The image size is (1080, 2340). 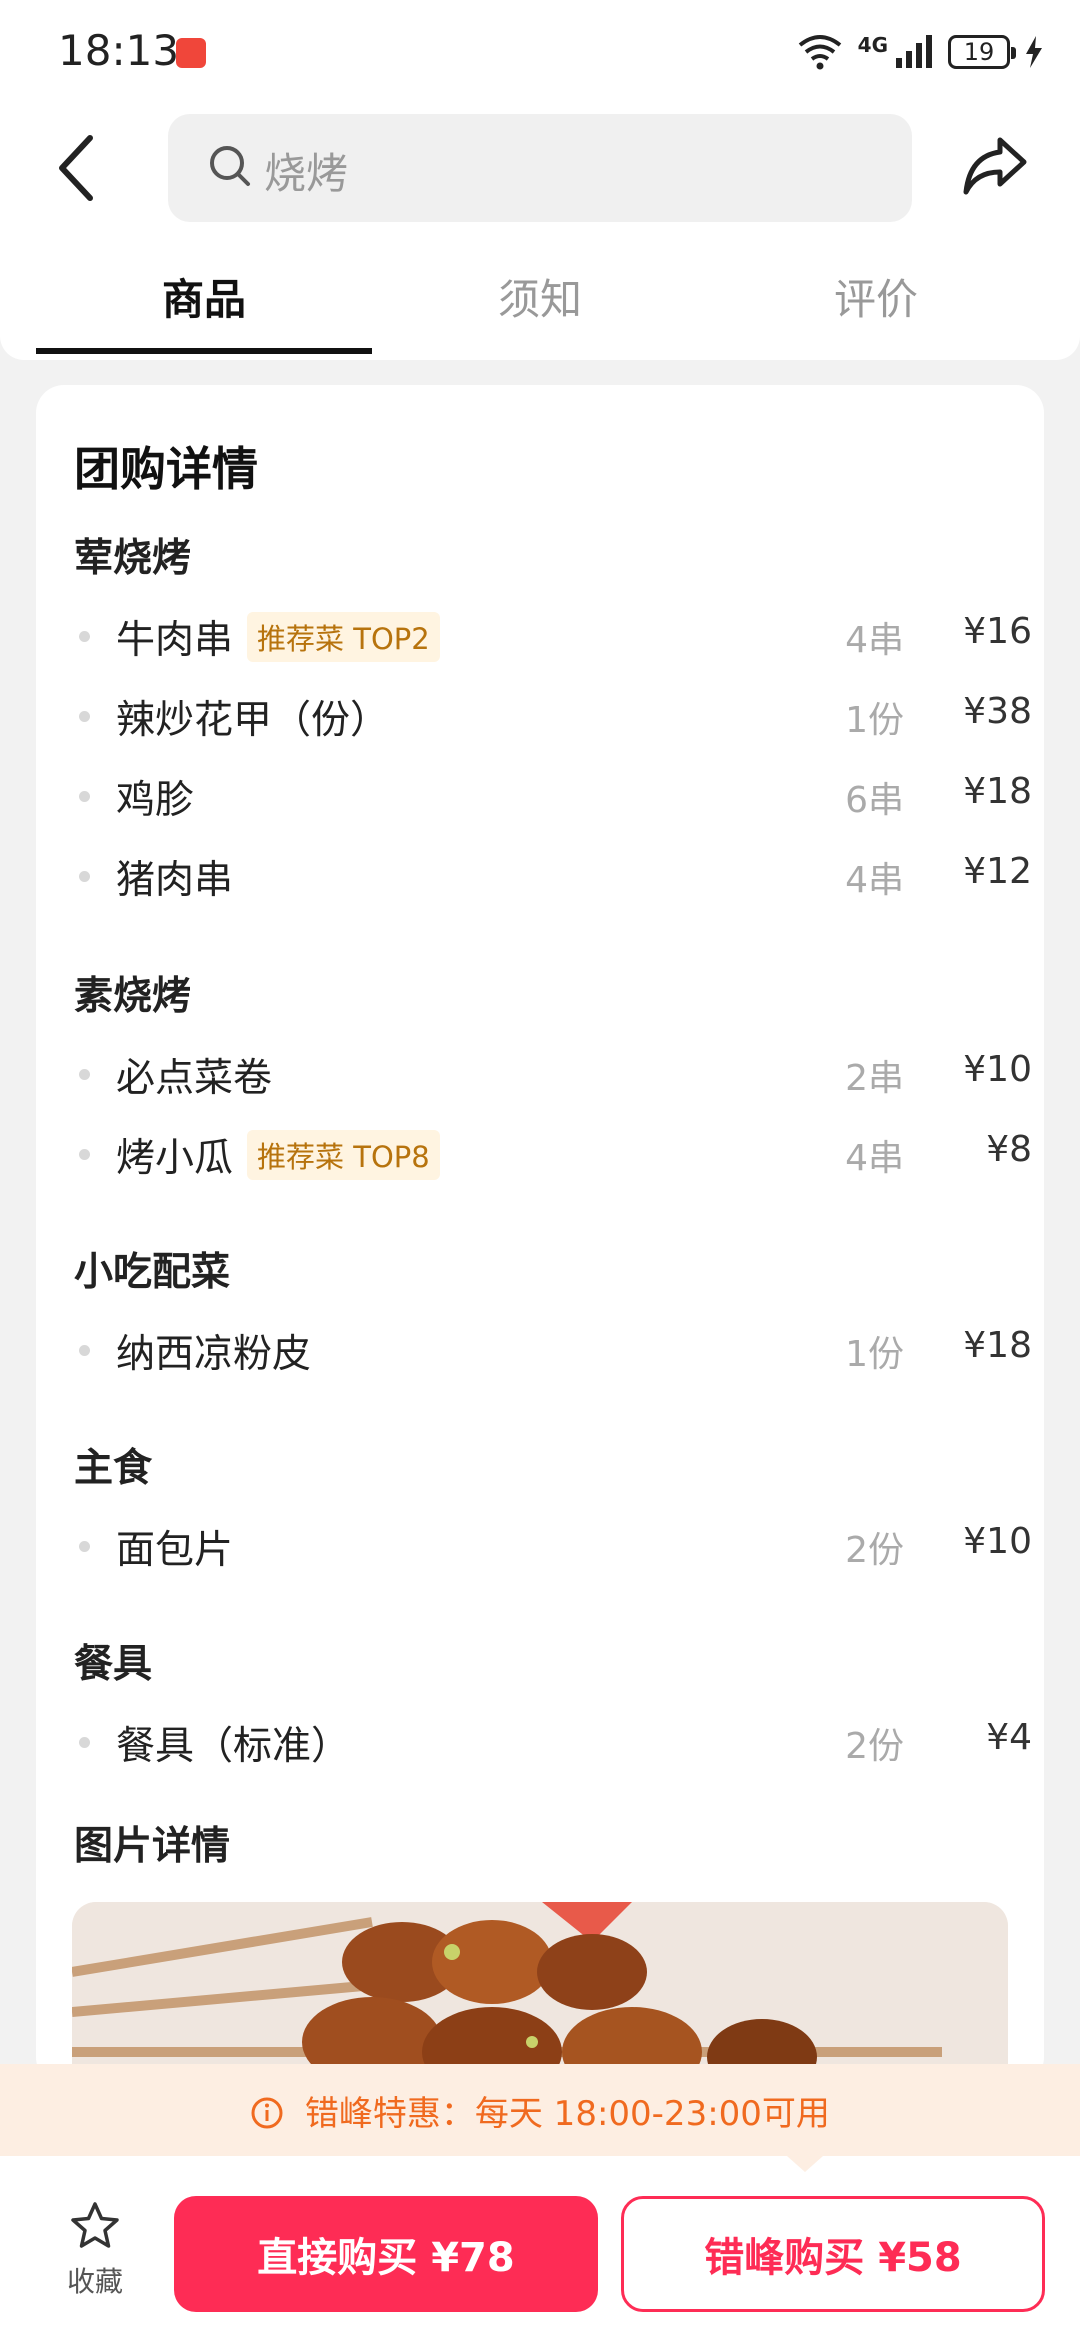 I want to click on bottom-action-bar: 收藏 直接购买 ¥78 错峰购买 ¥58, so click(x=540, y=2248).